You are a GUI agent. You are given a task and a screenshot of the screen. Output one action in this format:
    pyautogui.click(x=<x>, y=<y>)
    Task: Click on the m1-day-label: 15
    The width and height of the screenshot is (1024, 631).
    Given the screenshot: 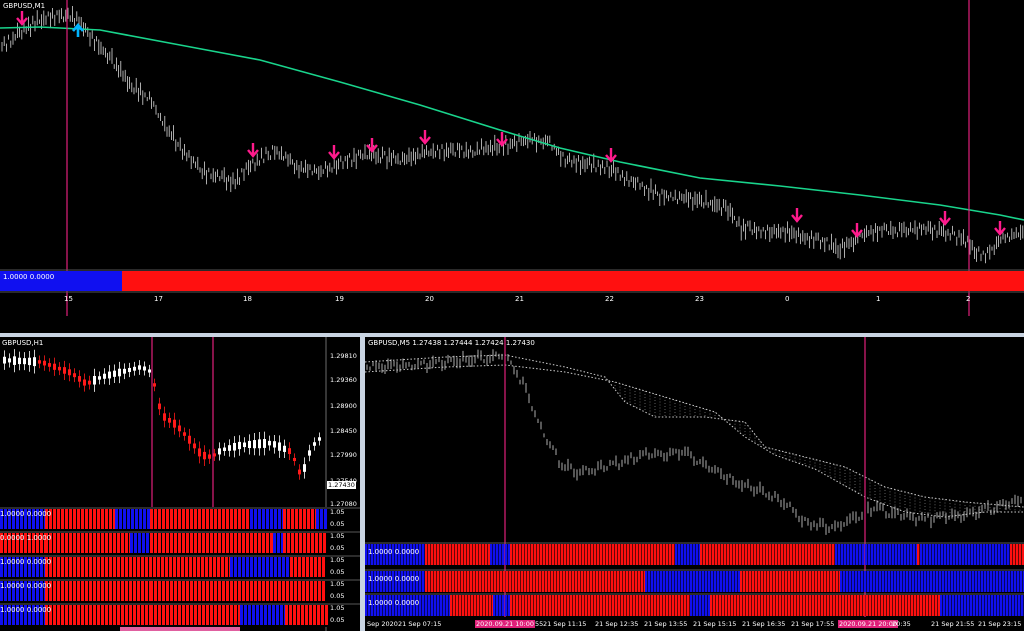 What is the action you would take?
    pyautogui.click(x=68, y=299)
    